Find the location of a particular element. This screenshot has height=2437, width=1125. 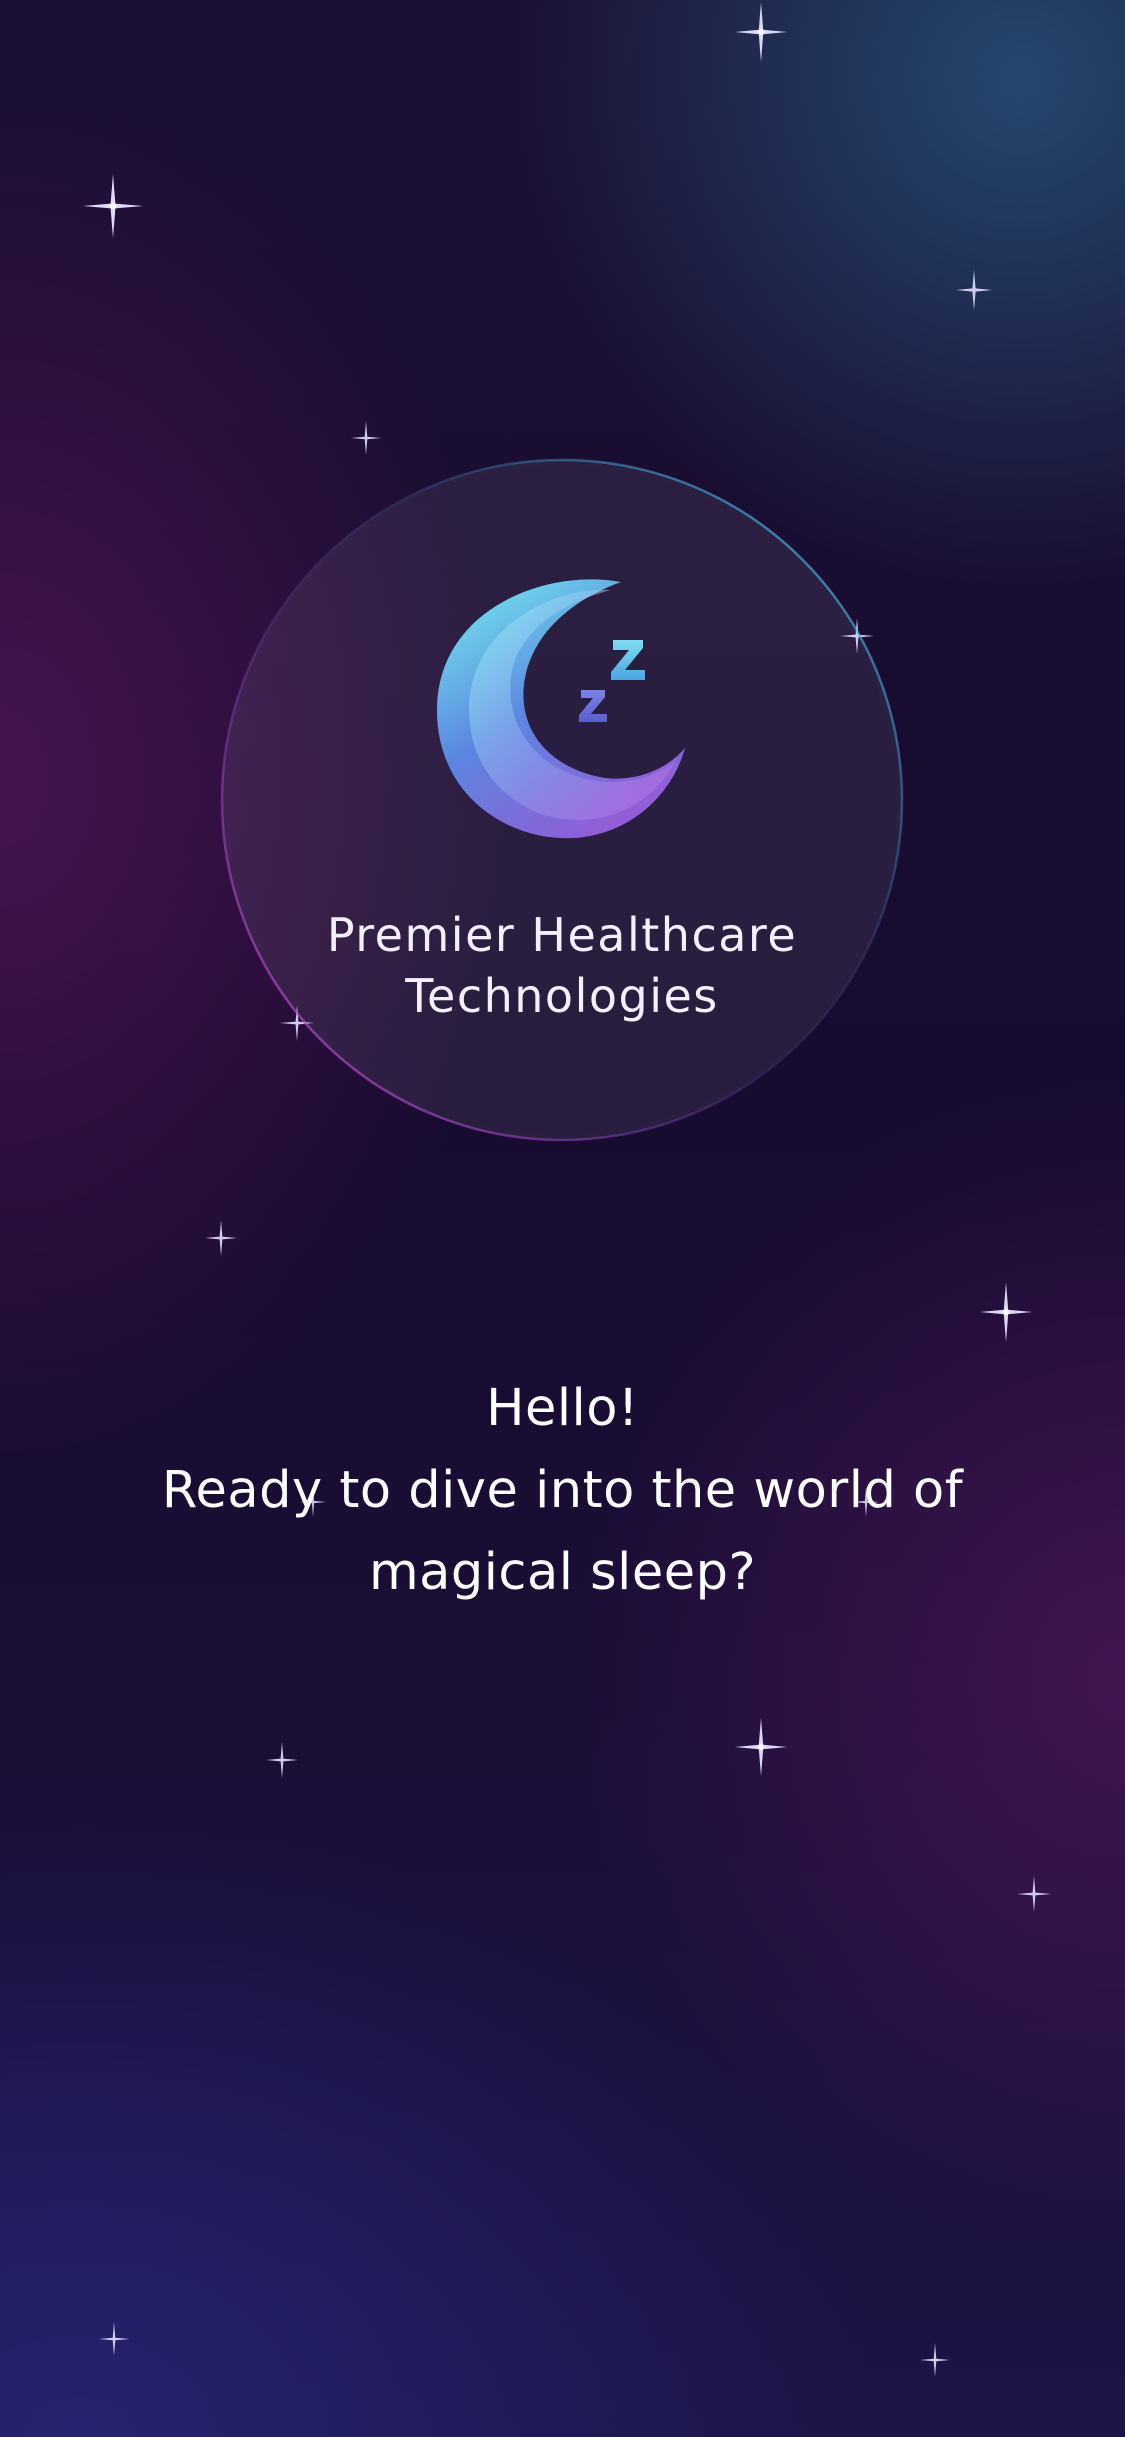

sleeping-moon-icon is located at coordinates (560, 710).